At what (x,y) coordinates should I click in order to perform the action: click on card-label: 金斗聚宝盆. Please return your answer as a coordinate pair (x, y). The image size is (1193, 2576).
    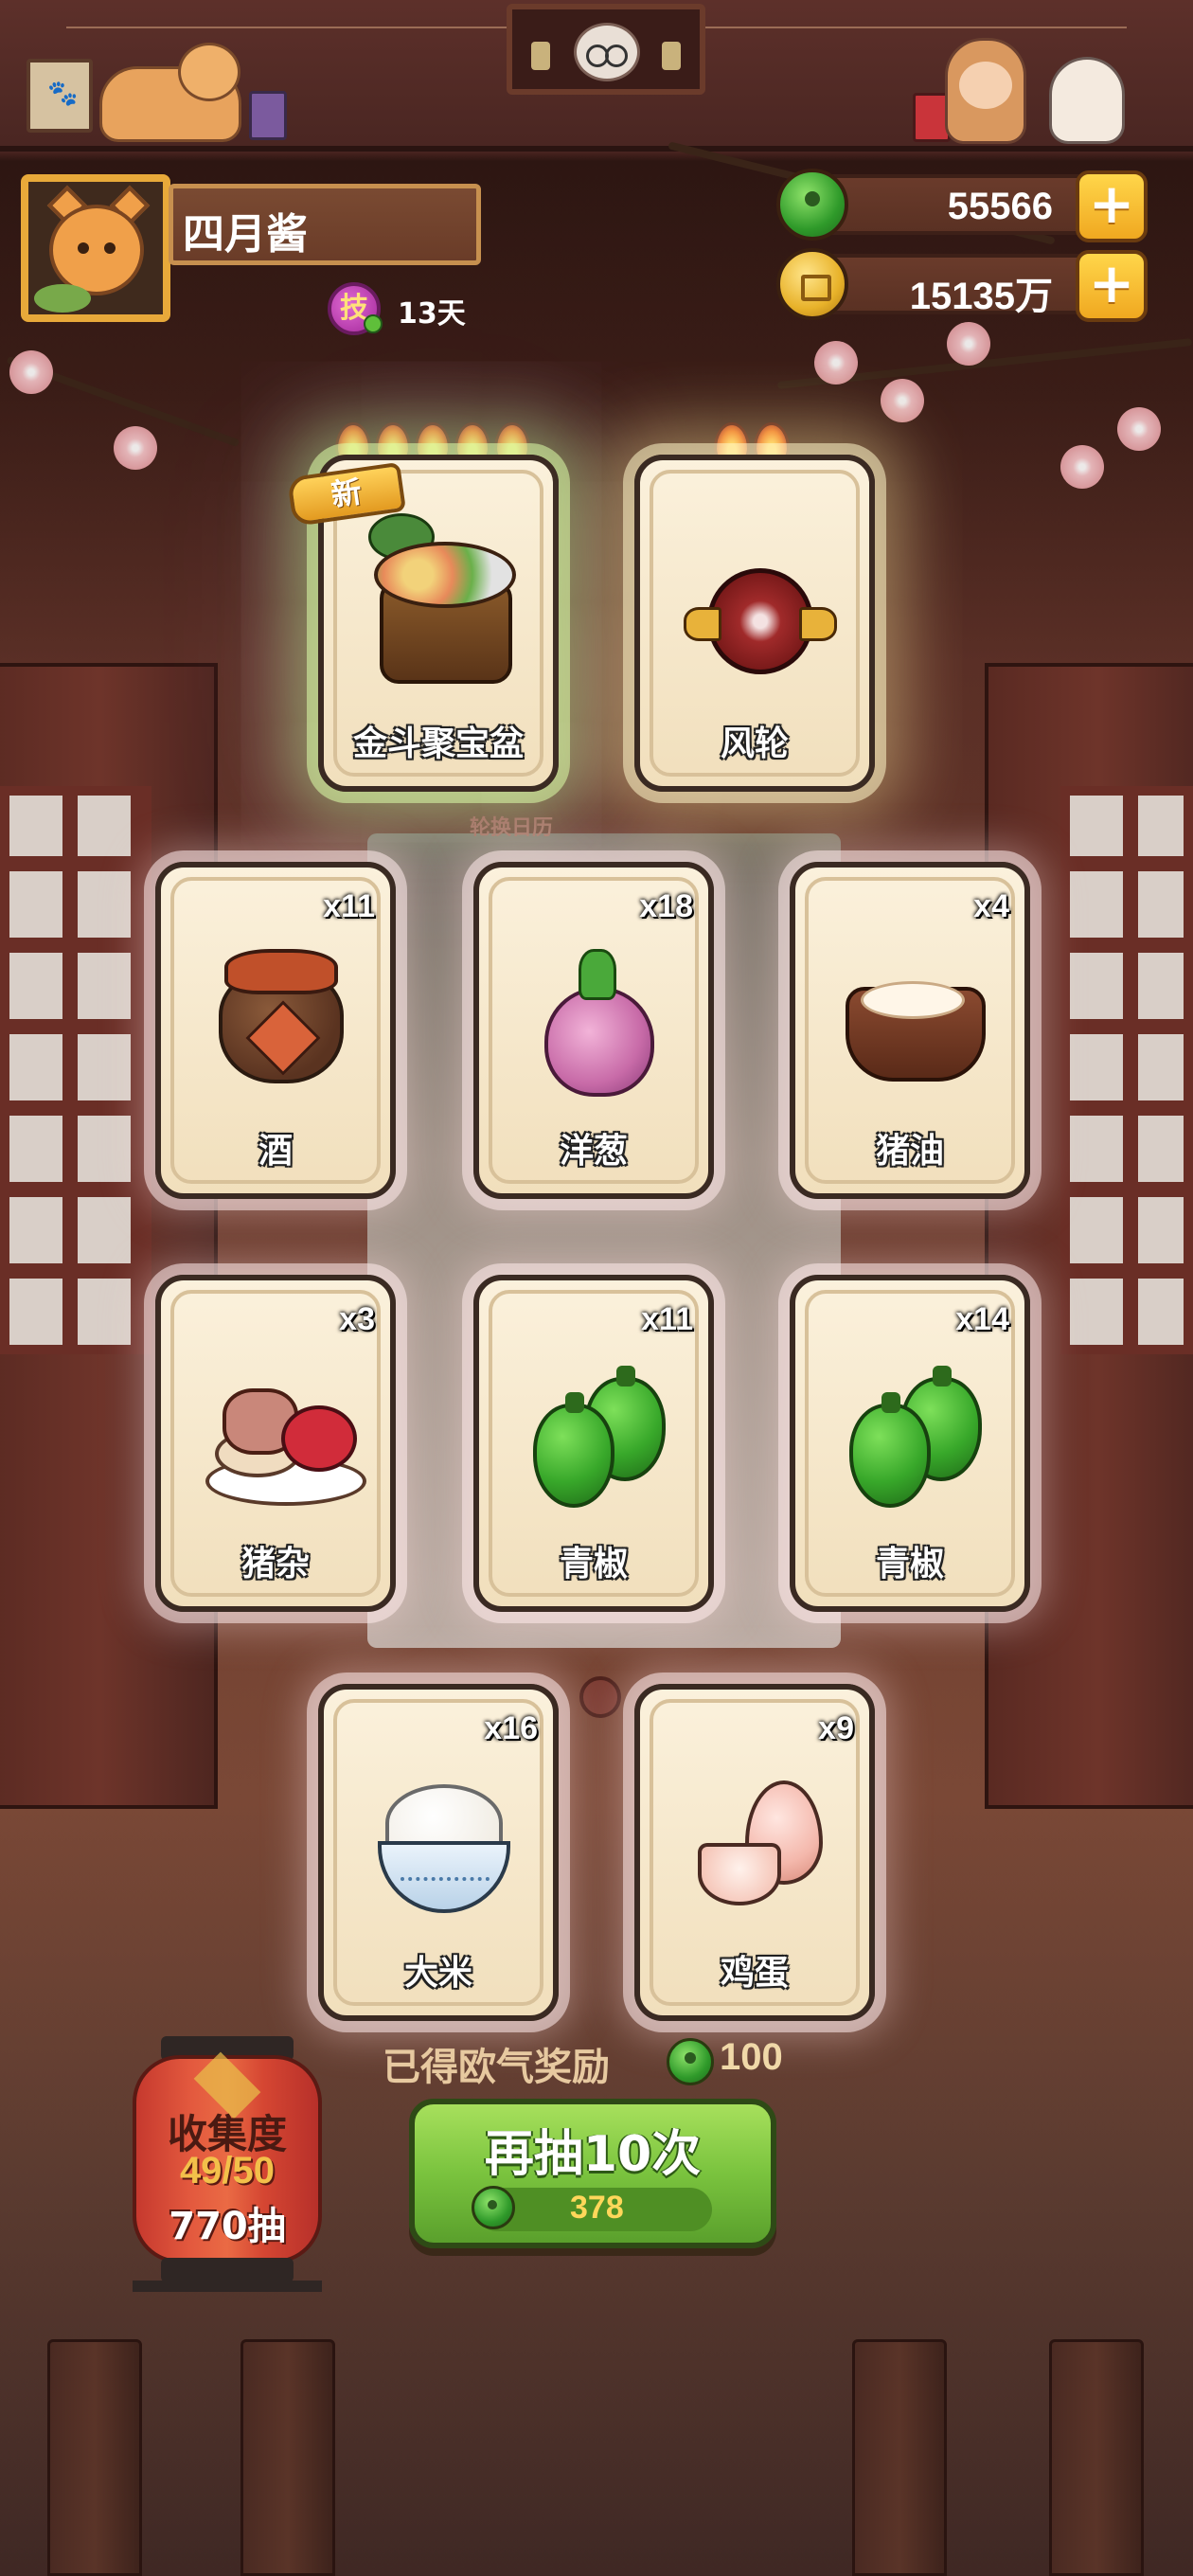
    Looking at the image, I should click on (438, 743).